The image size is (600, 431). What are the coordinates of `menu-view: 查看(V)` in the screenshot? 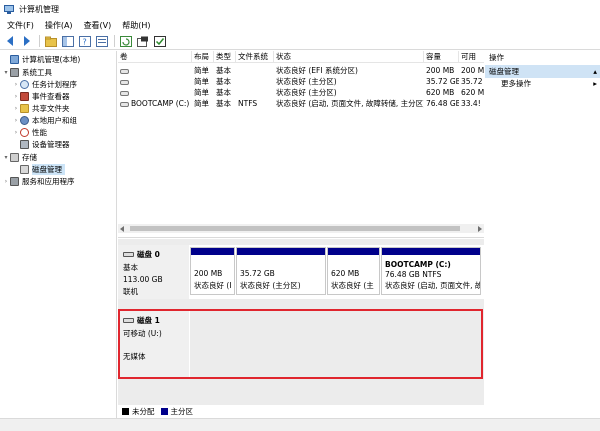 It's located at (98, 25).